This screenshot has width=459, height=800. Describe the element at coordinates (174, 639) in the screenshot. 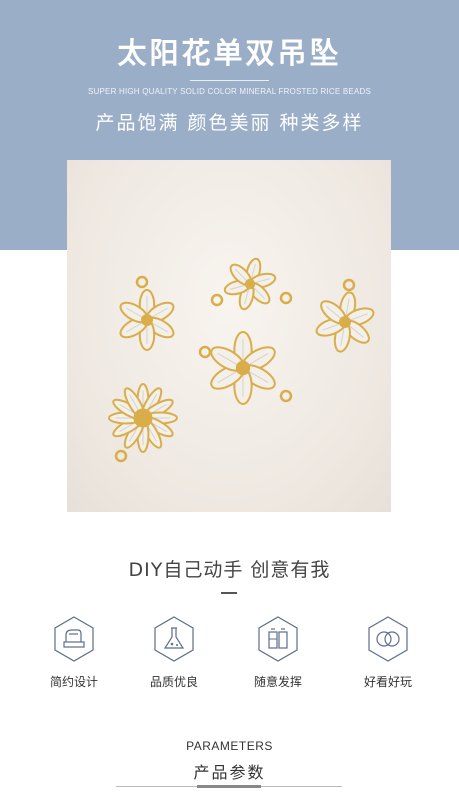

I see `flask-icon` at that location.